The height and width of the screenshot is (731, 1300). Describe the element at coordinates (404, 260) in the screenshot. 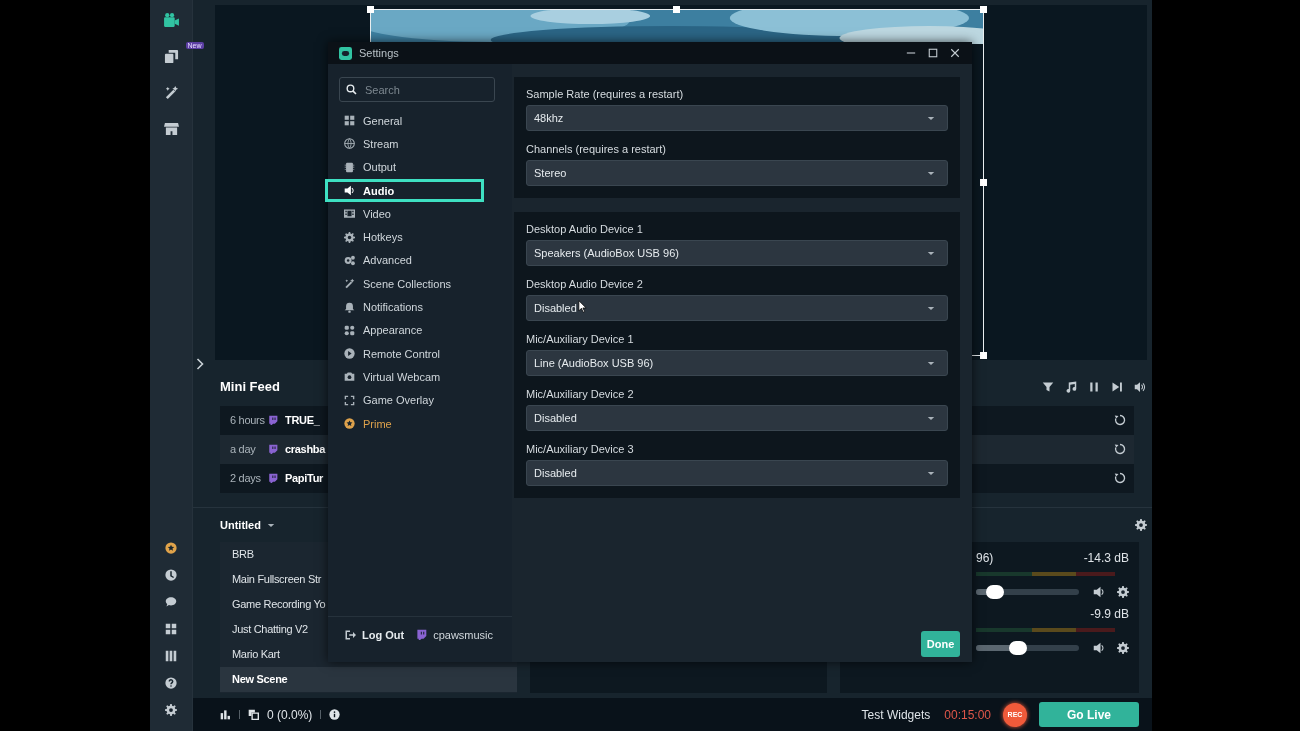

I see `settings-nav-item: Advanced` at that location.